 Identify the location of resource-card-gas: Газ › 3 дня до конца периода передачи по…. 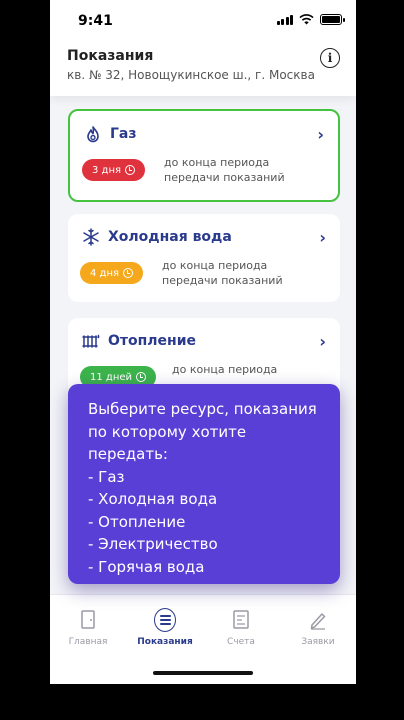
(204, 155).